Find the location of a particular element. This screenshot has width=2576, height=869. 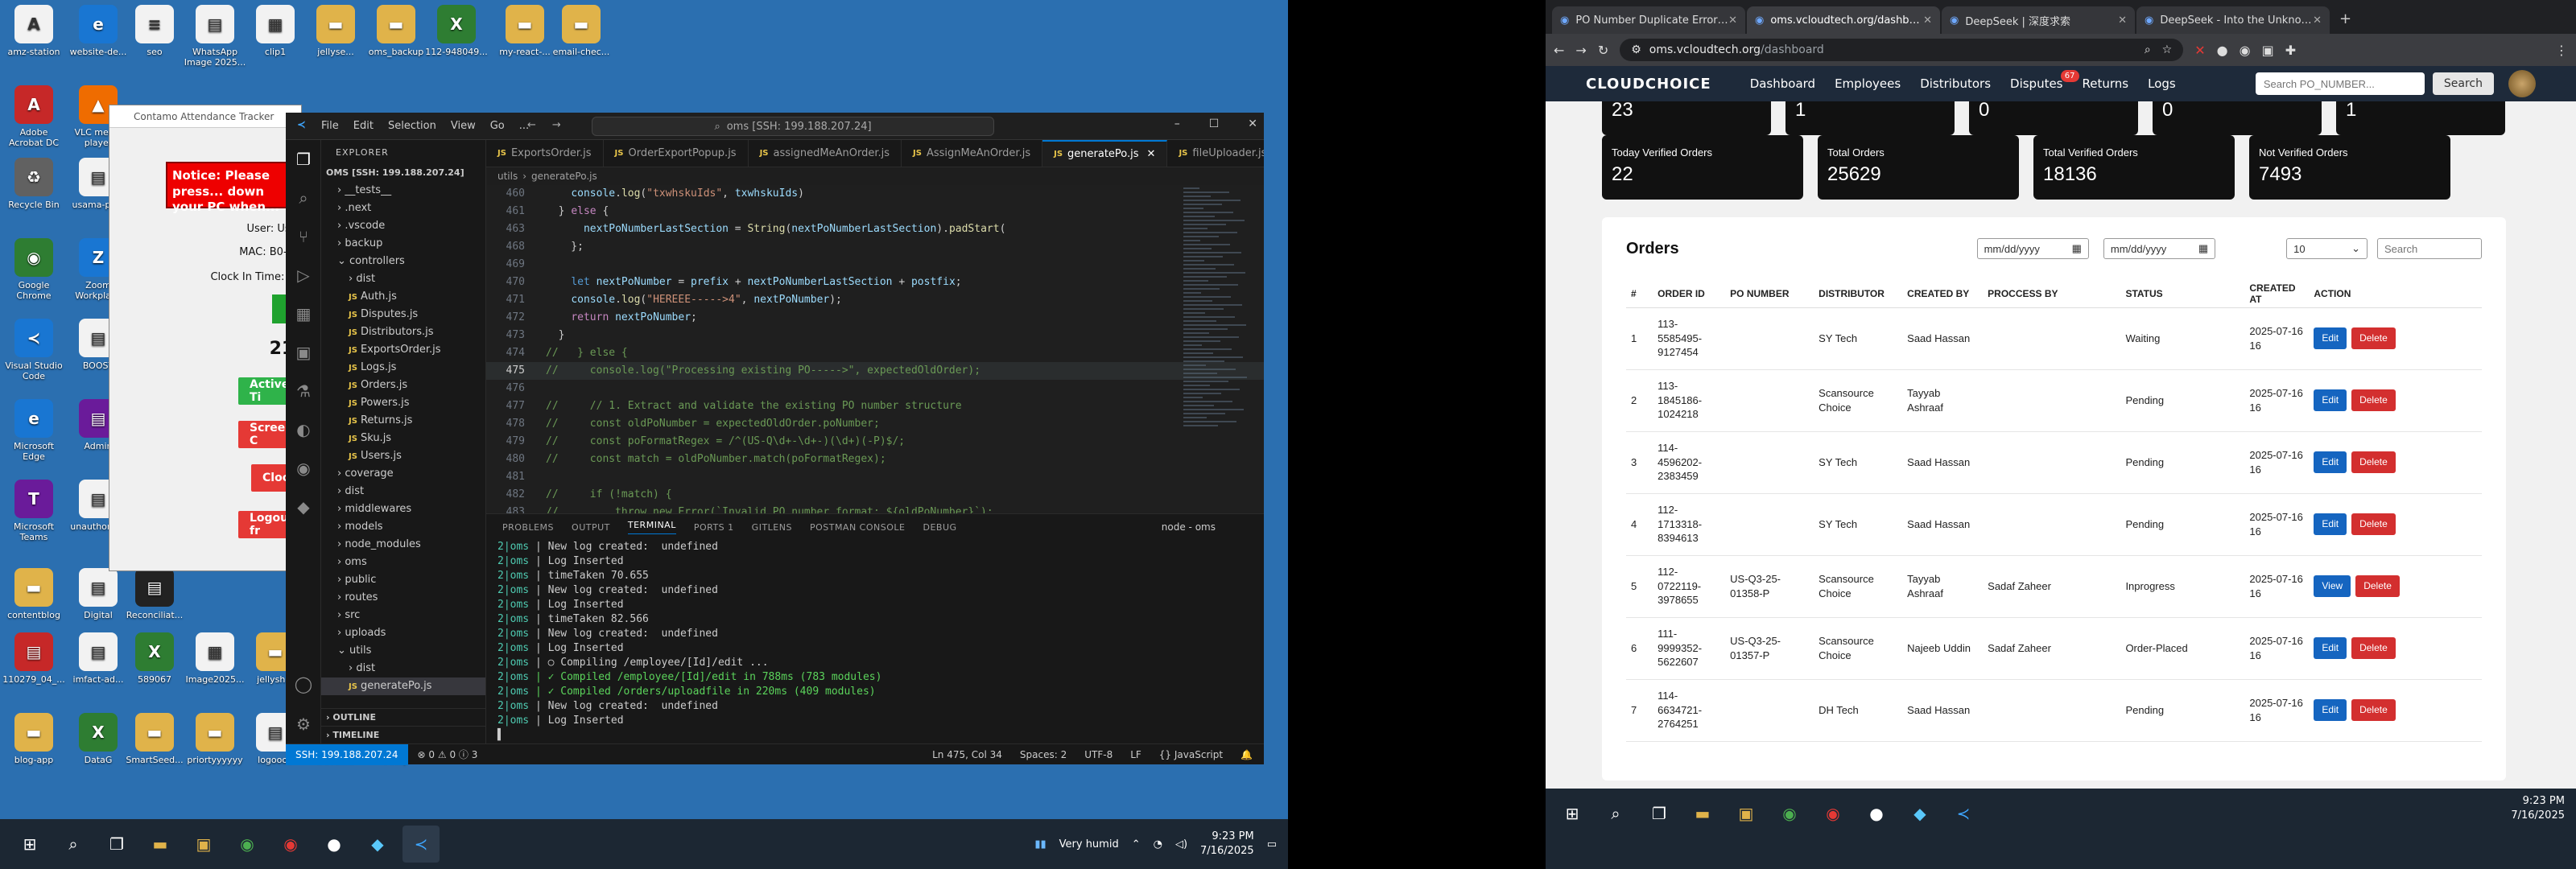

desktop-icon: ▬ oms_backup is located at coordinates (396, 31).